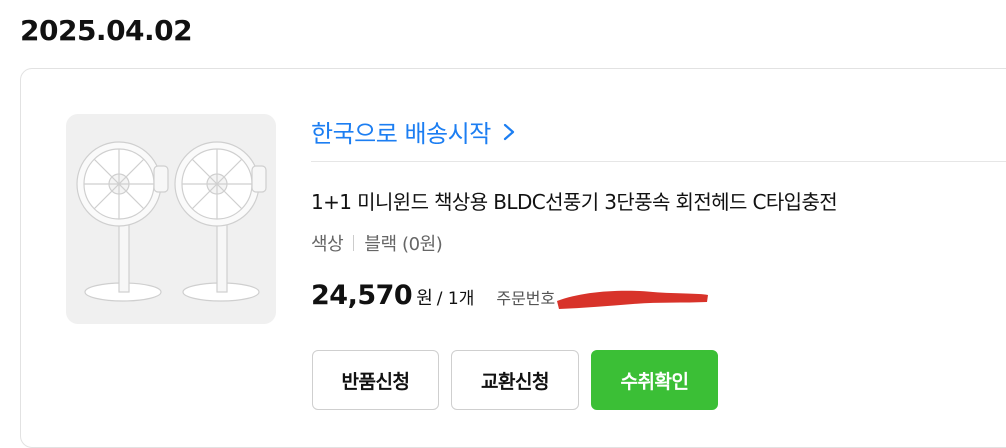  Describe the element at coordinates (403, 244) in the screenshot. I see `option-value: 블랙 (0원)` at that location.